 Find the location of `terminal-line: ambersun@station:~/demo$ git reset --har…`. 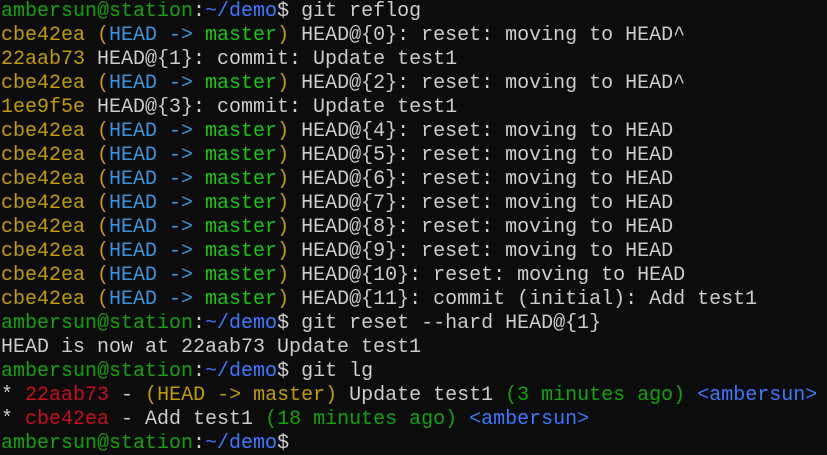

terminal-line: ambersun@station:~/demo$ git reset --har… is located at coordinates (414, 324).